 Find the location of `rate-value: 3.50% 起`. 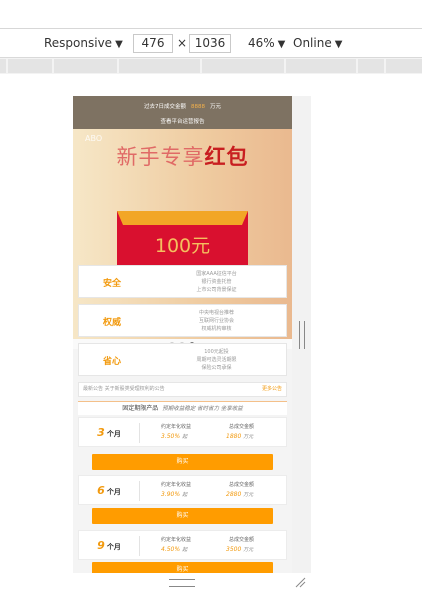

rate-value: 3.50% 起 is located at coordinates (174, 436).